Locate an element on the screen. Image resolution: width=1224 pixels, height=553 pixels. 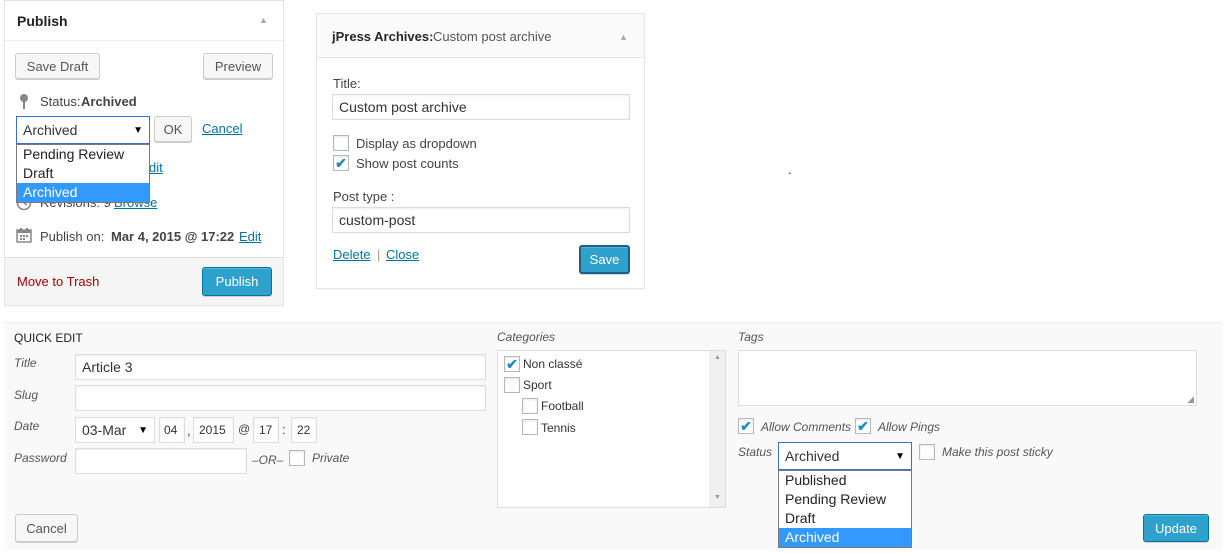
widget-save-button: Save is located at coordinates (604, 259).